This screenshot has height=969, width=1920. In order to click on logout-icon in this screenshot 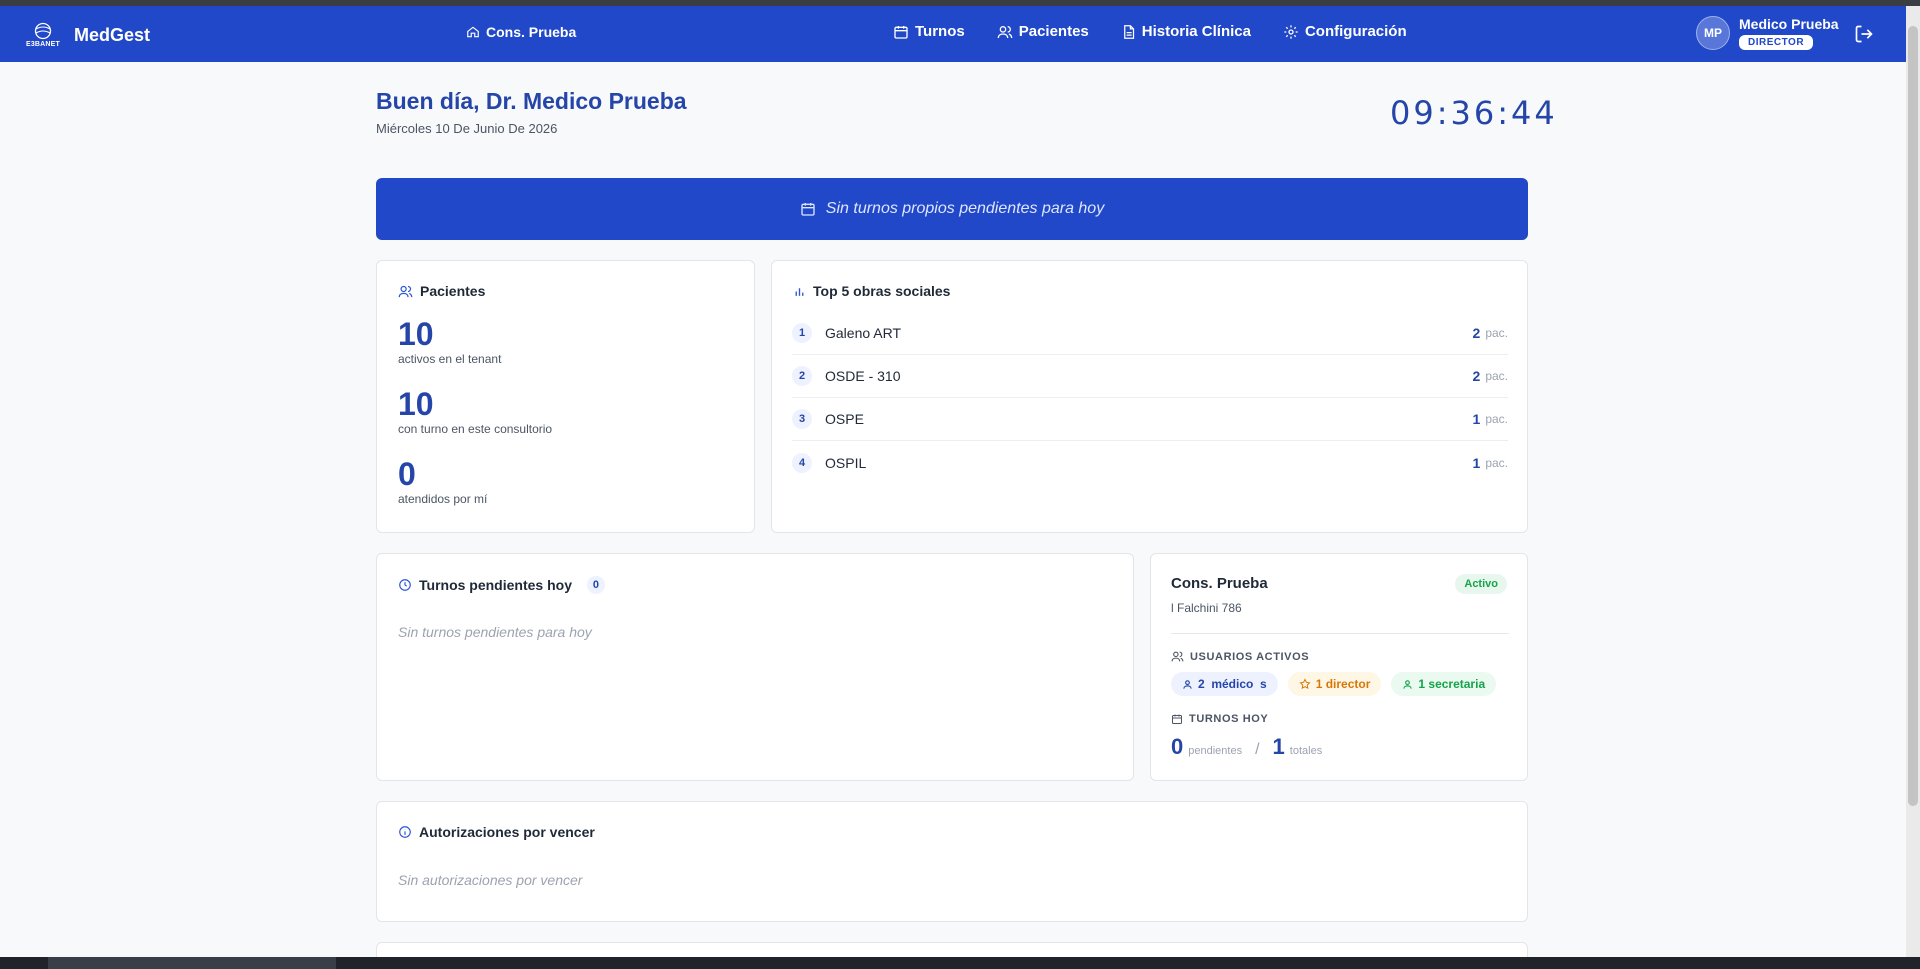, I will do `click(1864, 34)`.